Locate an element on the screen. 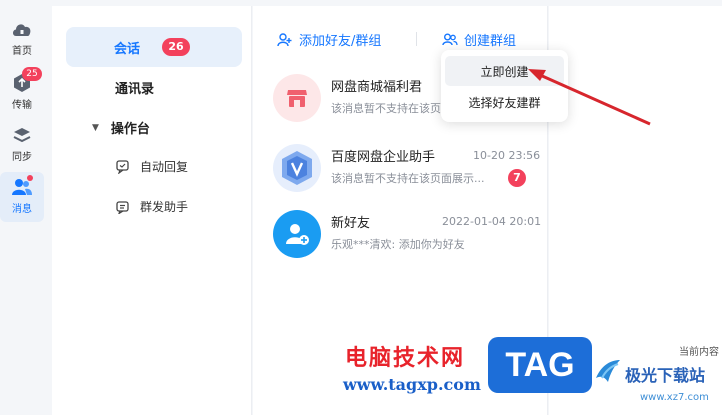 The height and width of the screenshot is (415, 722). icon-rail: 首页 传输 同步 消息 25 is located at coordinates (23, 207).